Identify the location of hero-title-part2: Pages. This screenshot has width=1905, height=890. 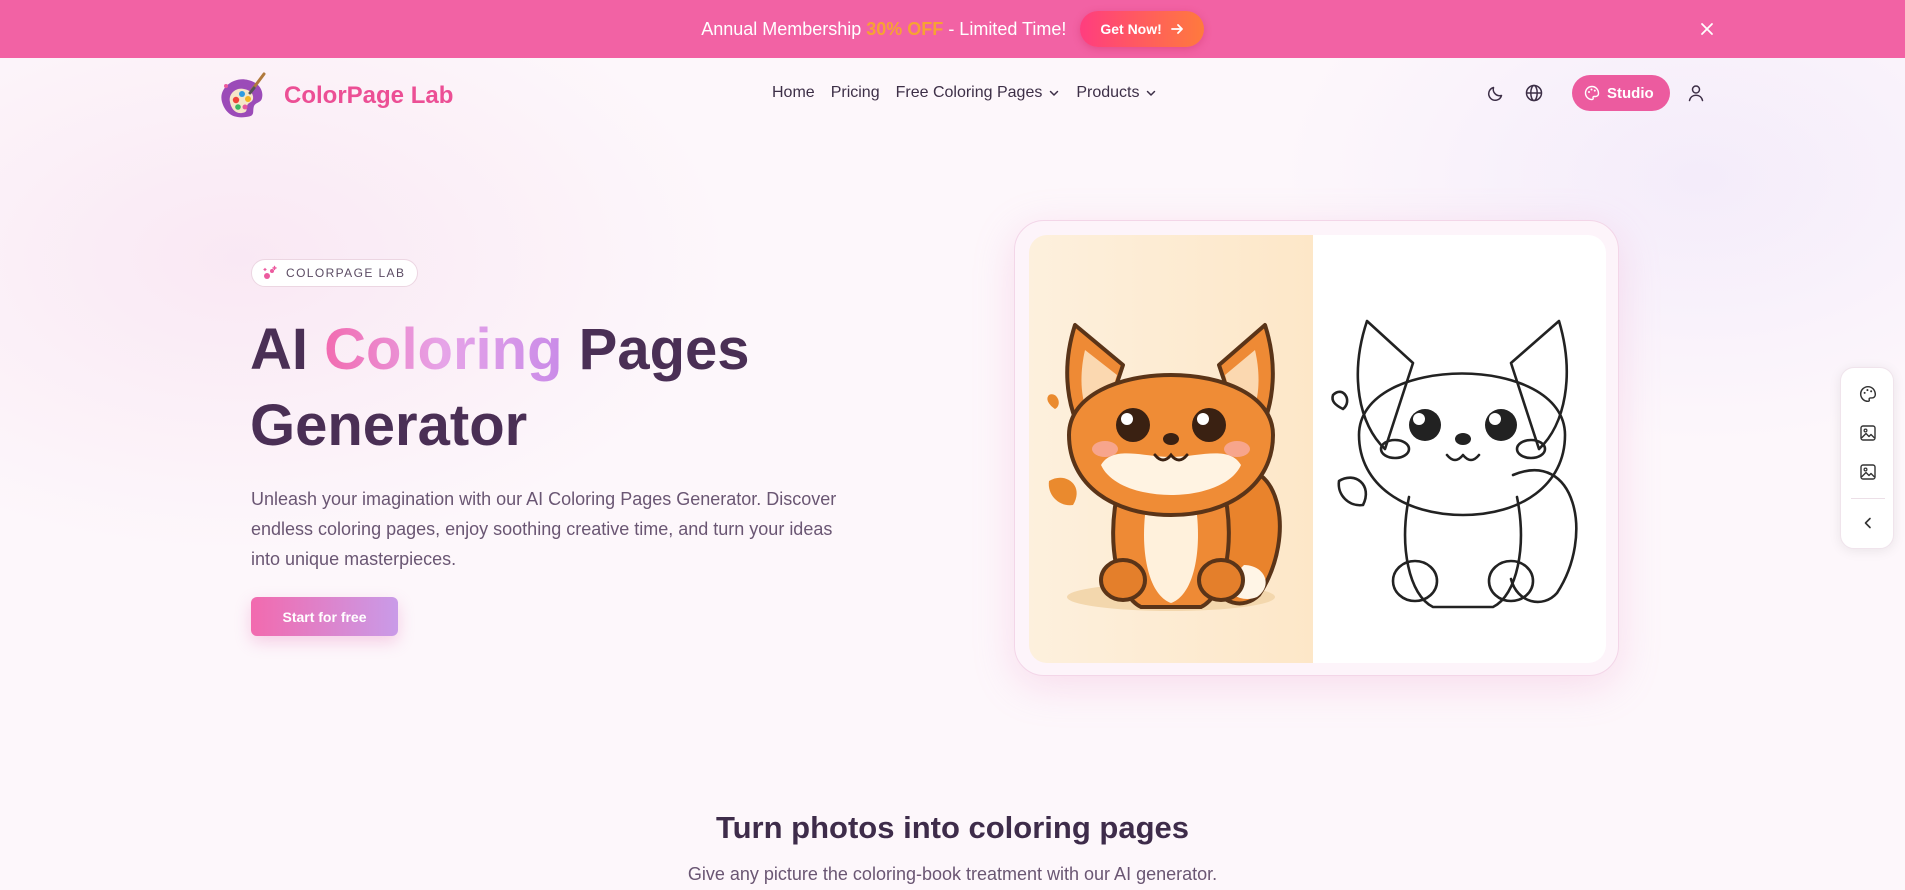
(656, 349).